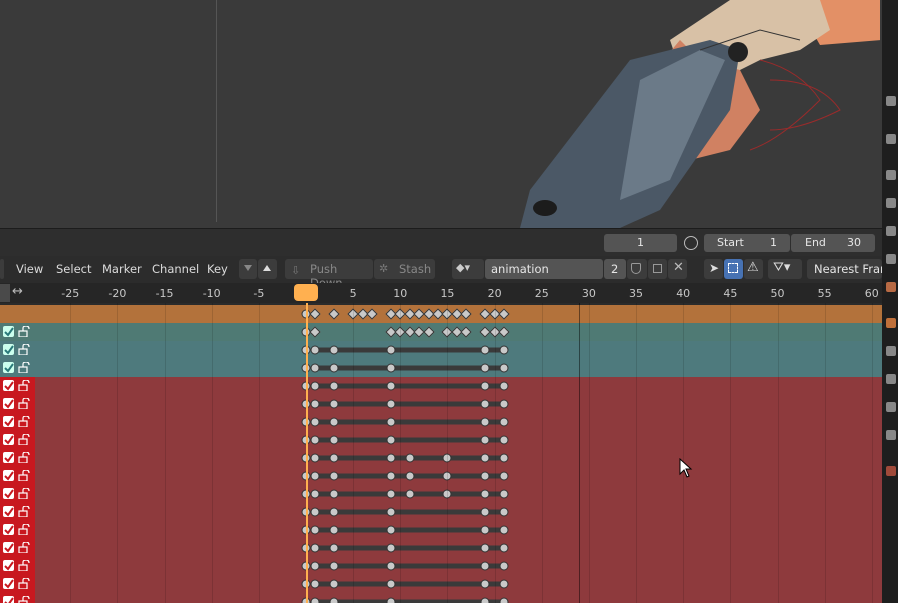  Describe the element at coordinates (441, 293) in the screenshot. I see `frame-ruler: ↔ -25 -20 -15 -10 -5 0 5 10 15 20 25 30 35 40 45 50 55 60` at that location.